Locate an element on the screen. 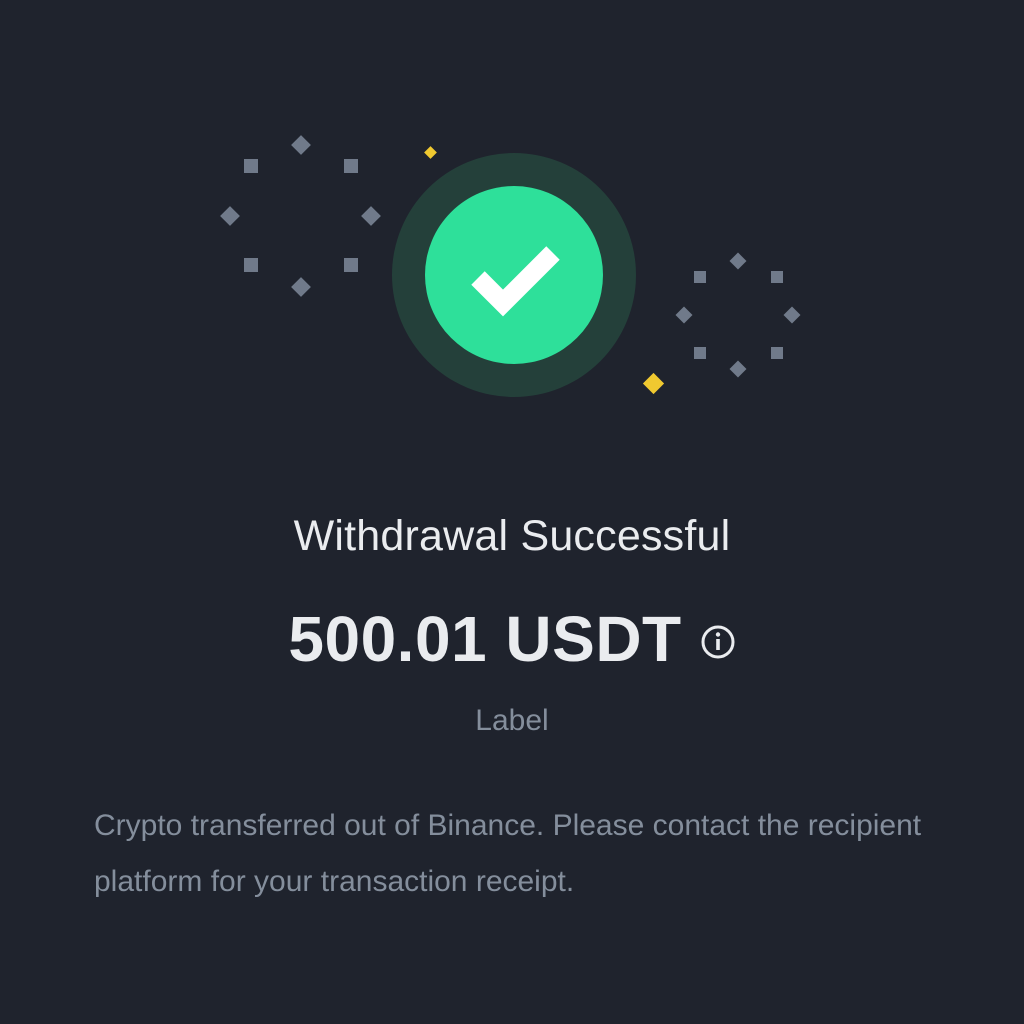 The height and width of the screenshot is (1024, 1024). sparkle-yellow-small is located at coordinates (430, 152).